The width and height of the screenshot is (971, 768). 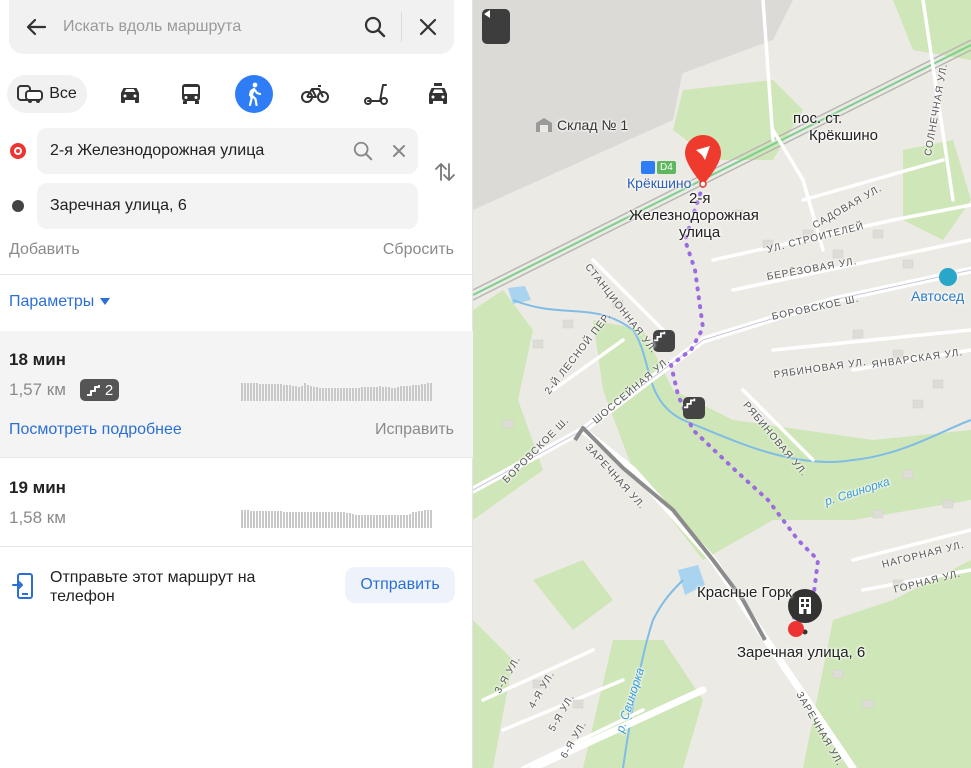 I want to click on mode-bicycle-button, so click(x=315, y=94).